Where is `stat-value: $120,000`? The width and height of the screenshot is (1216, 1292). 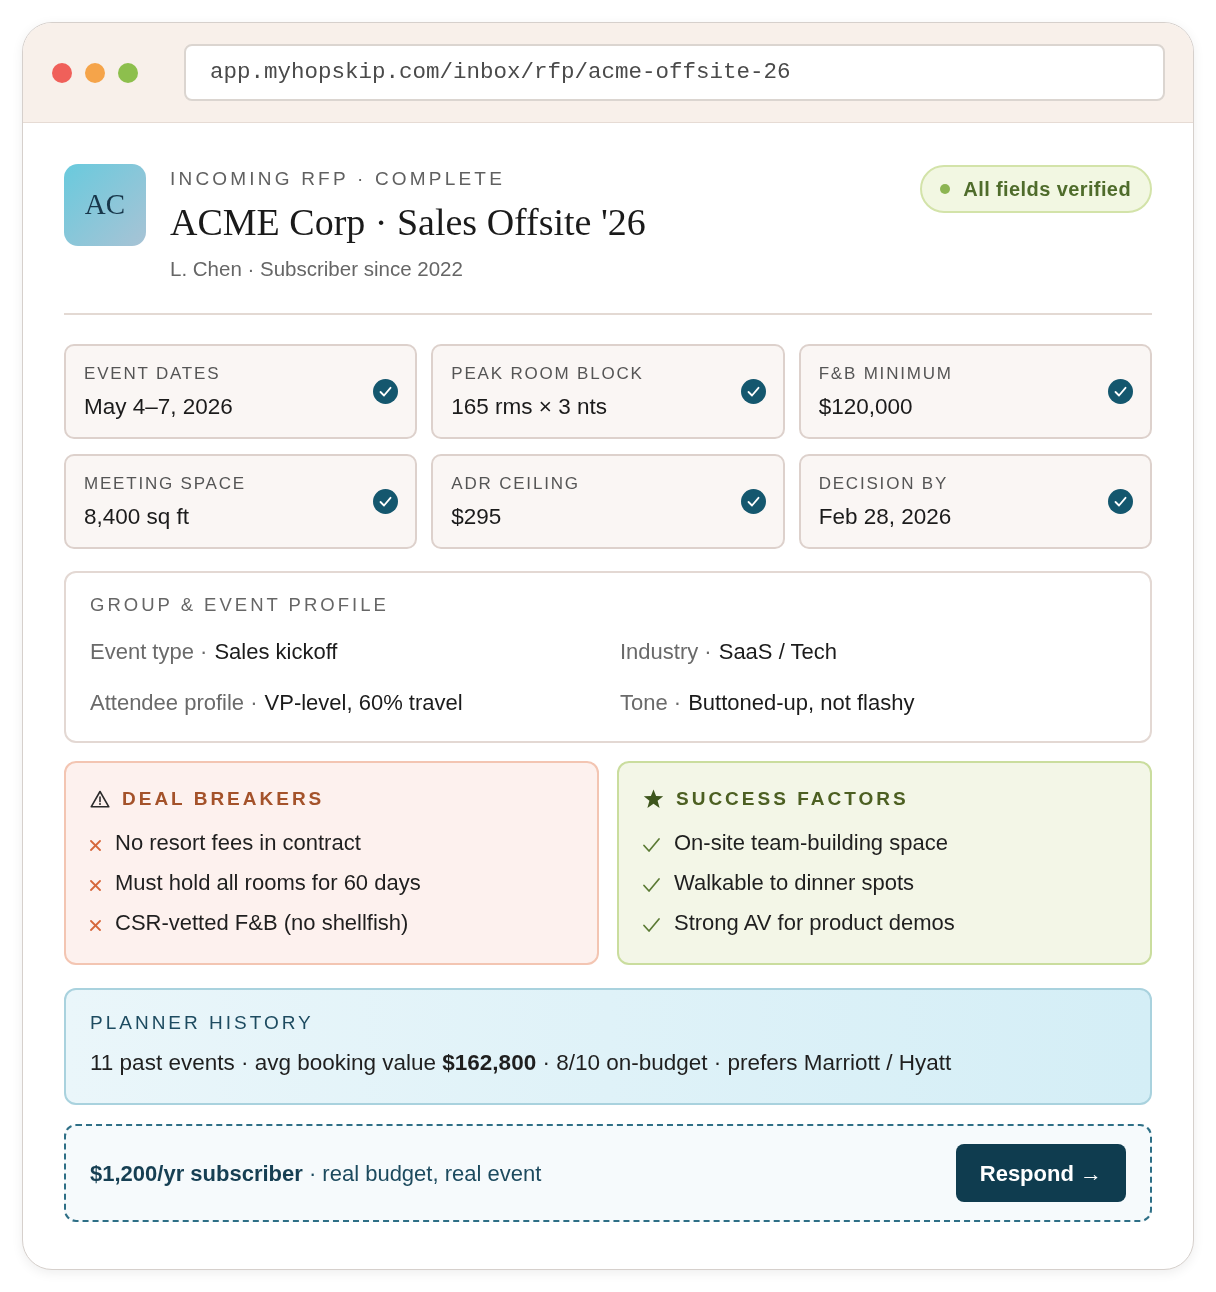
stat-value: $120,000 is located at coordinates (866, 406).